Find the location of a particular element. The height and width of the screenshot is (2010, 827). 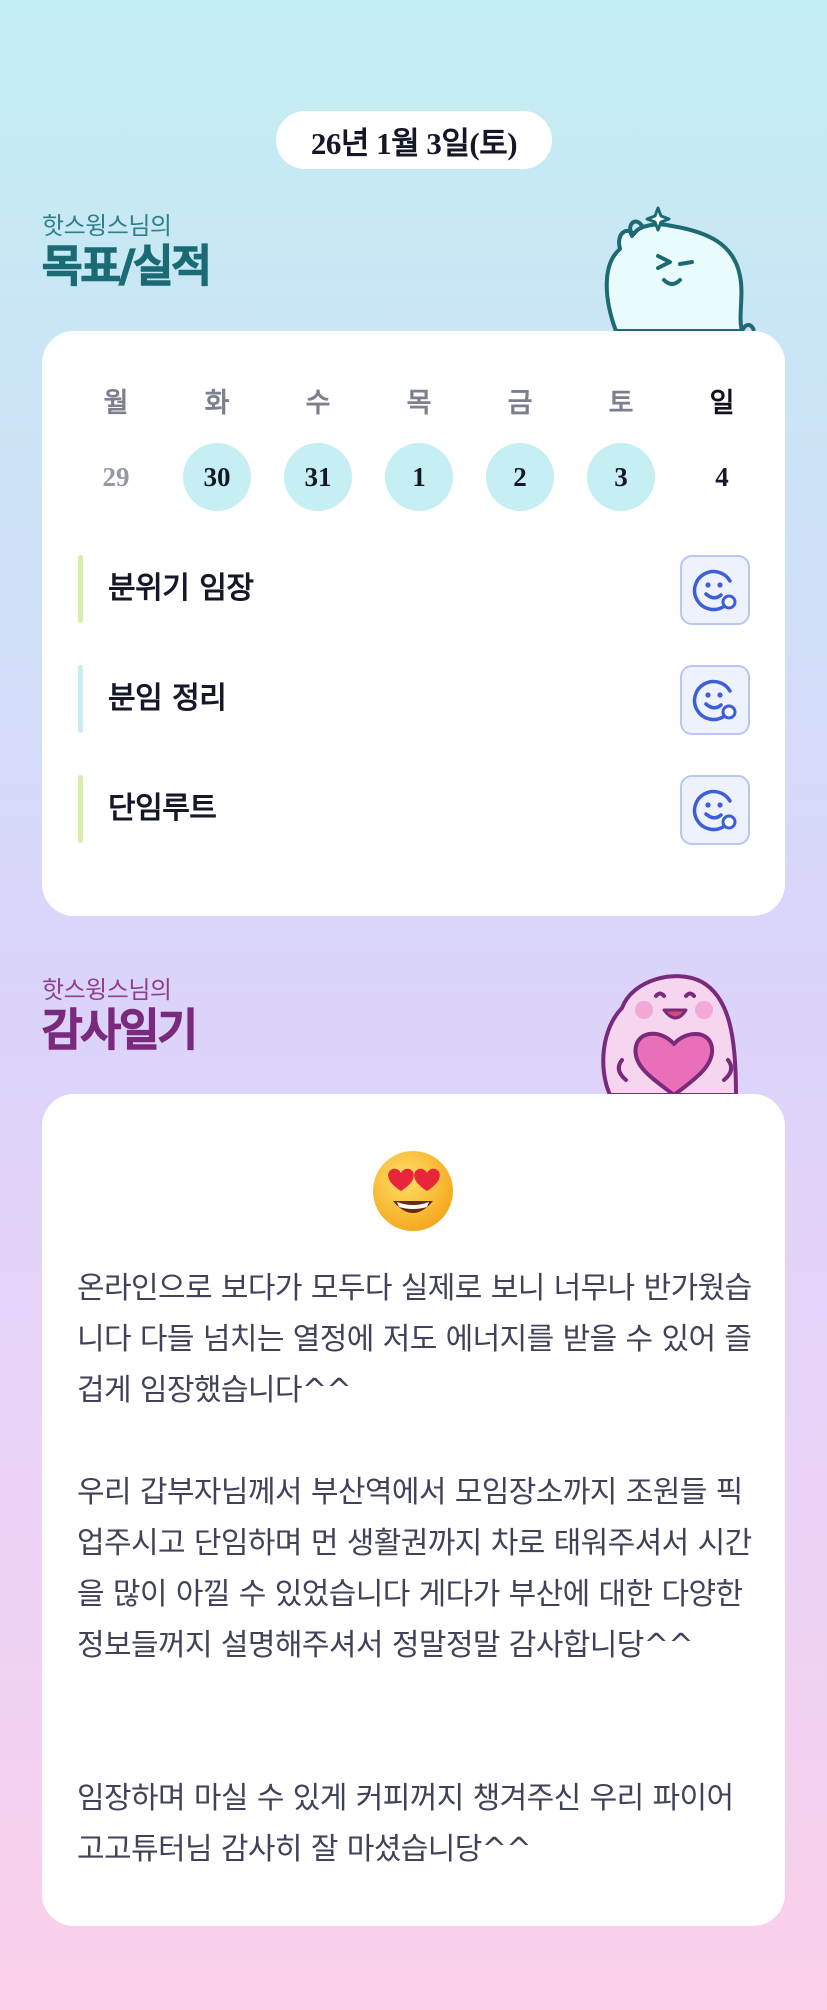

weekday-sun: 일 is located at coordinates (722, 403).